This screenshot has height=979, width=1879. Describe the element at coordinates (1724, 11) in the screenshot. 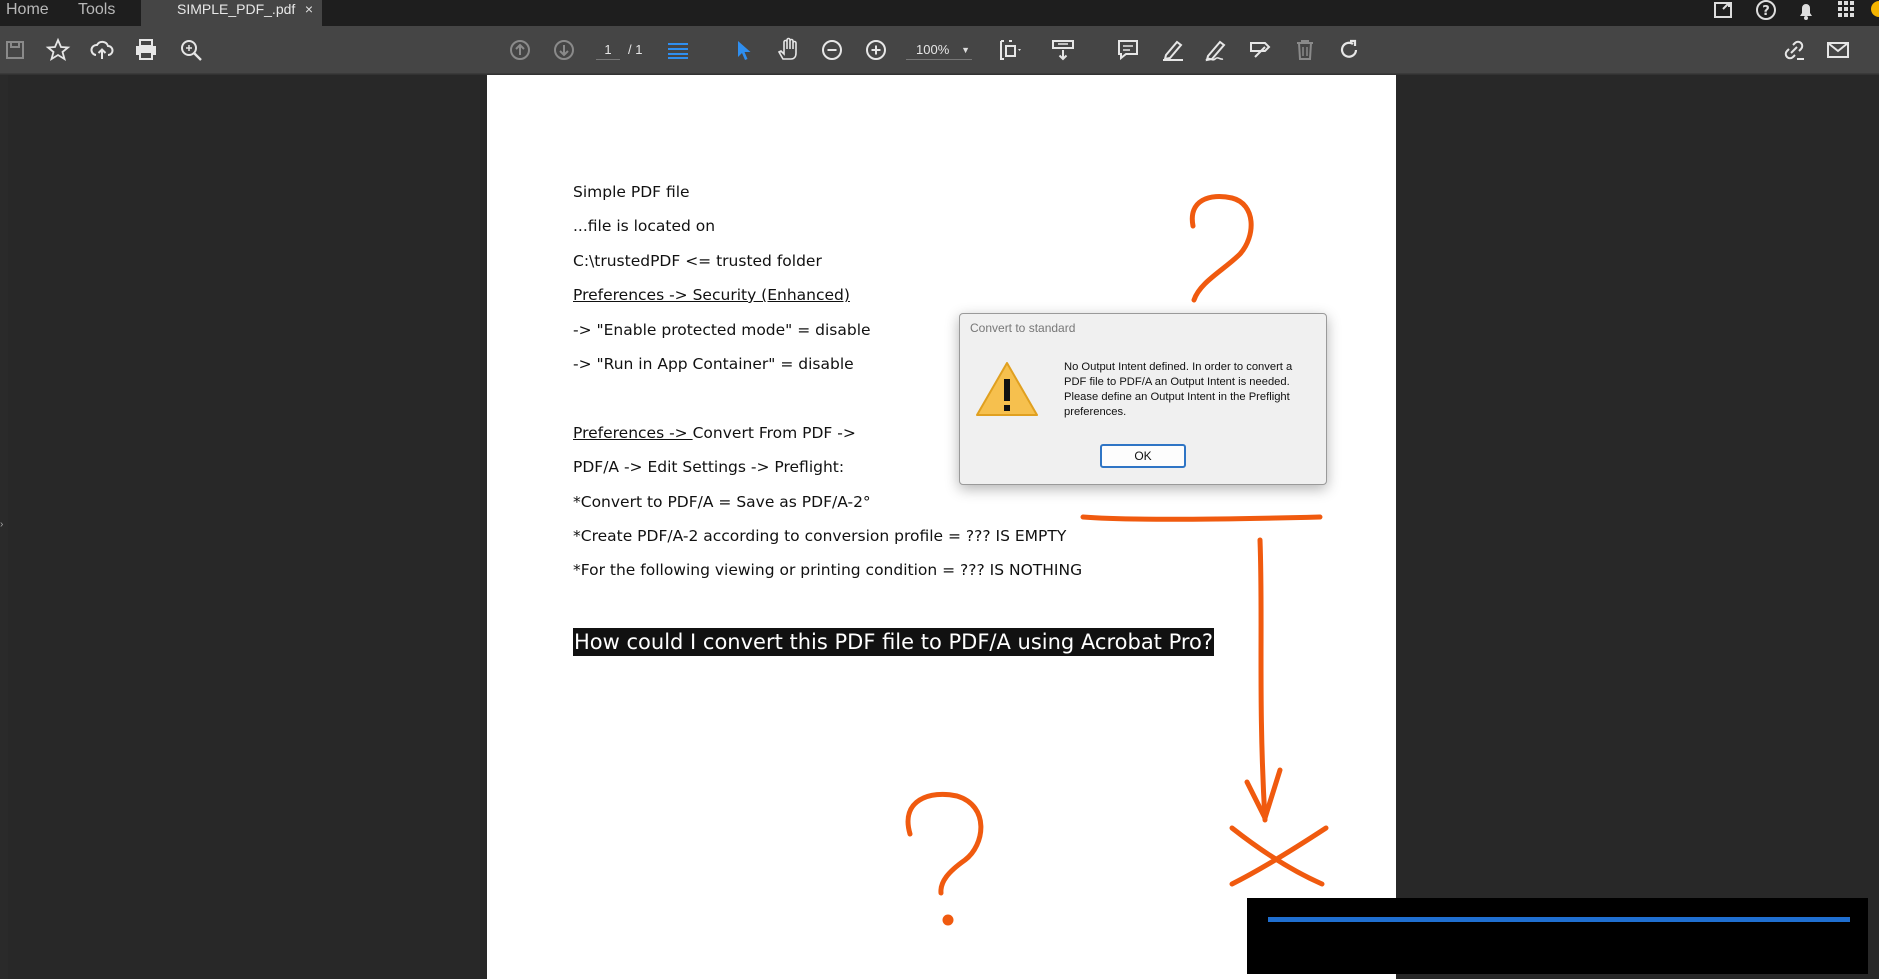

I see `share-screen-icon` at that location.